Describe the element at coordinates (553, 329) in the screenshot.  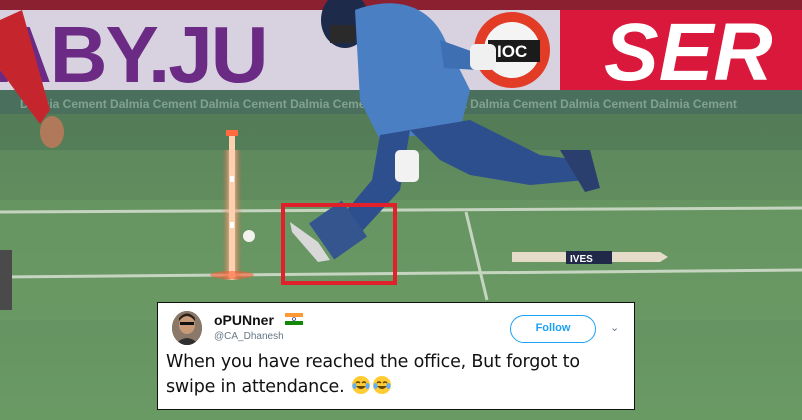
I see `follow-button: Follow` at that location.